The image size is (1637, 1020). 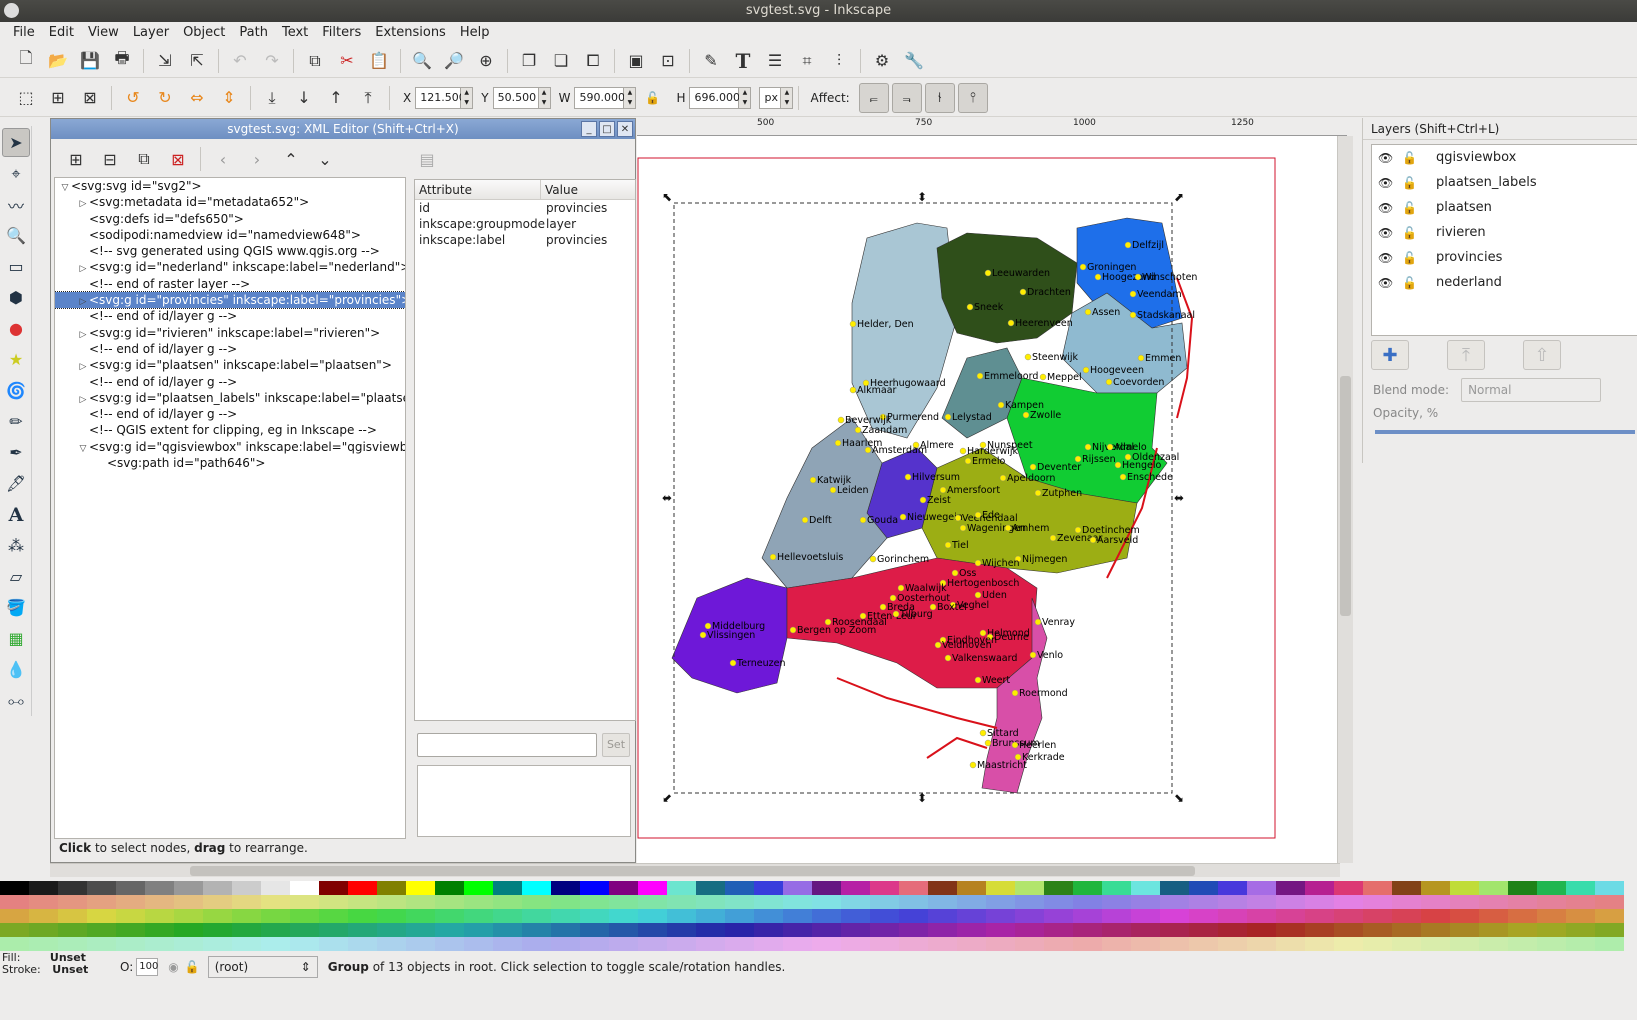 I want to click on collapsed-arrow-icon: ▷, so click(x=83, y=367).